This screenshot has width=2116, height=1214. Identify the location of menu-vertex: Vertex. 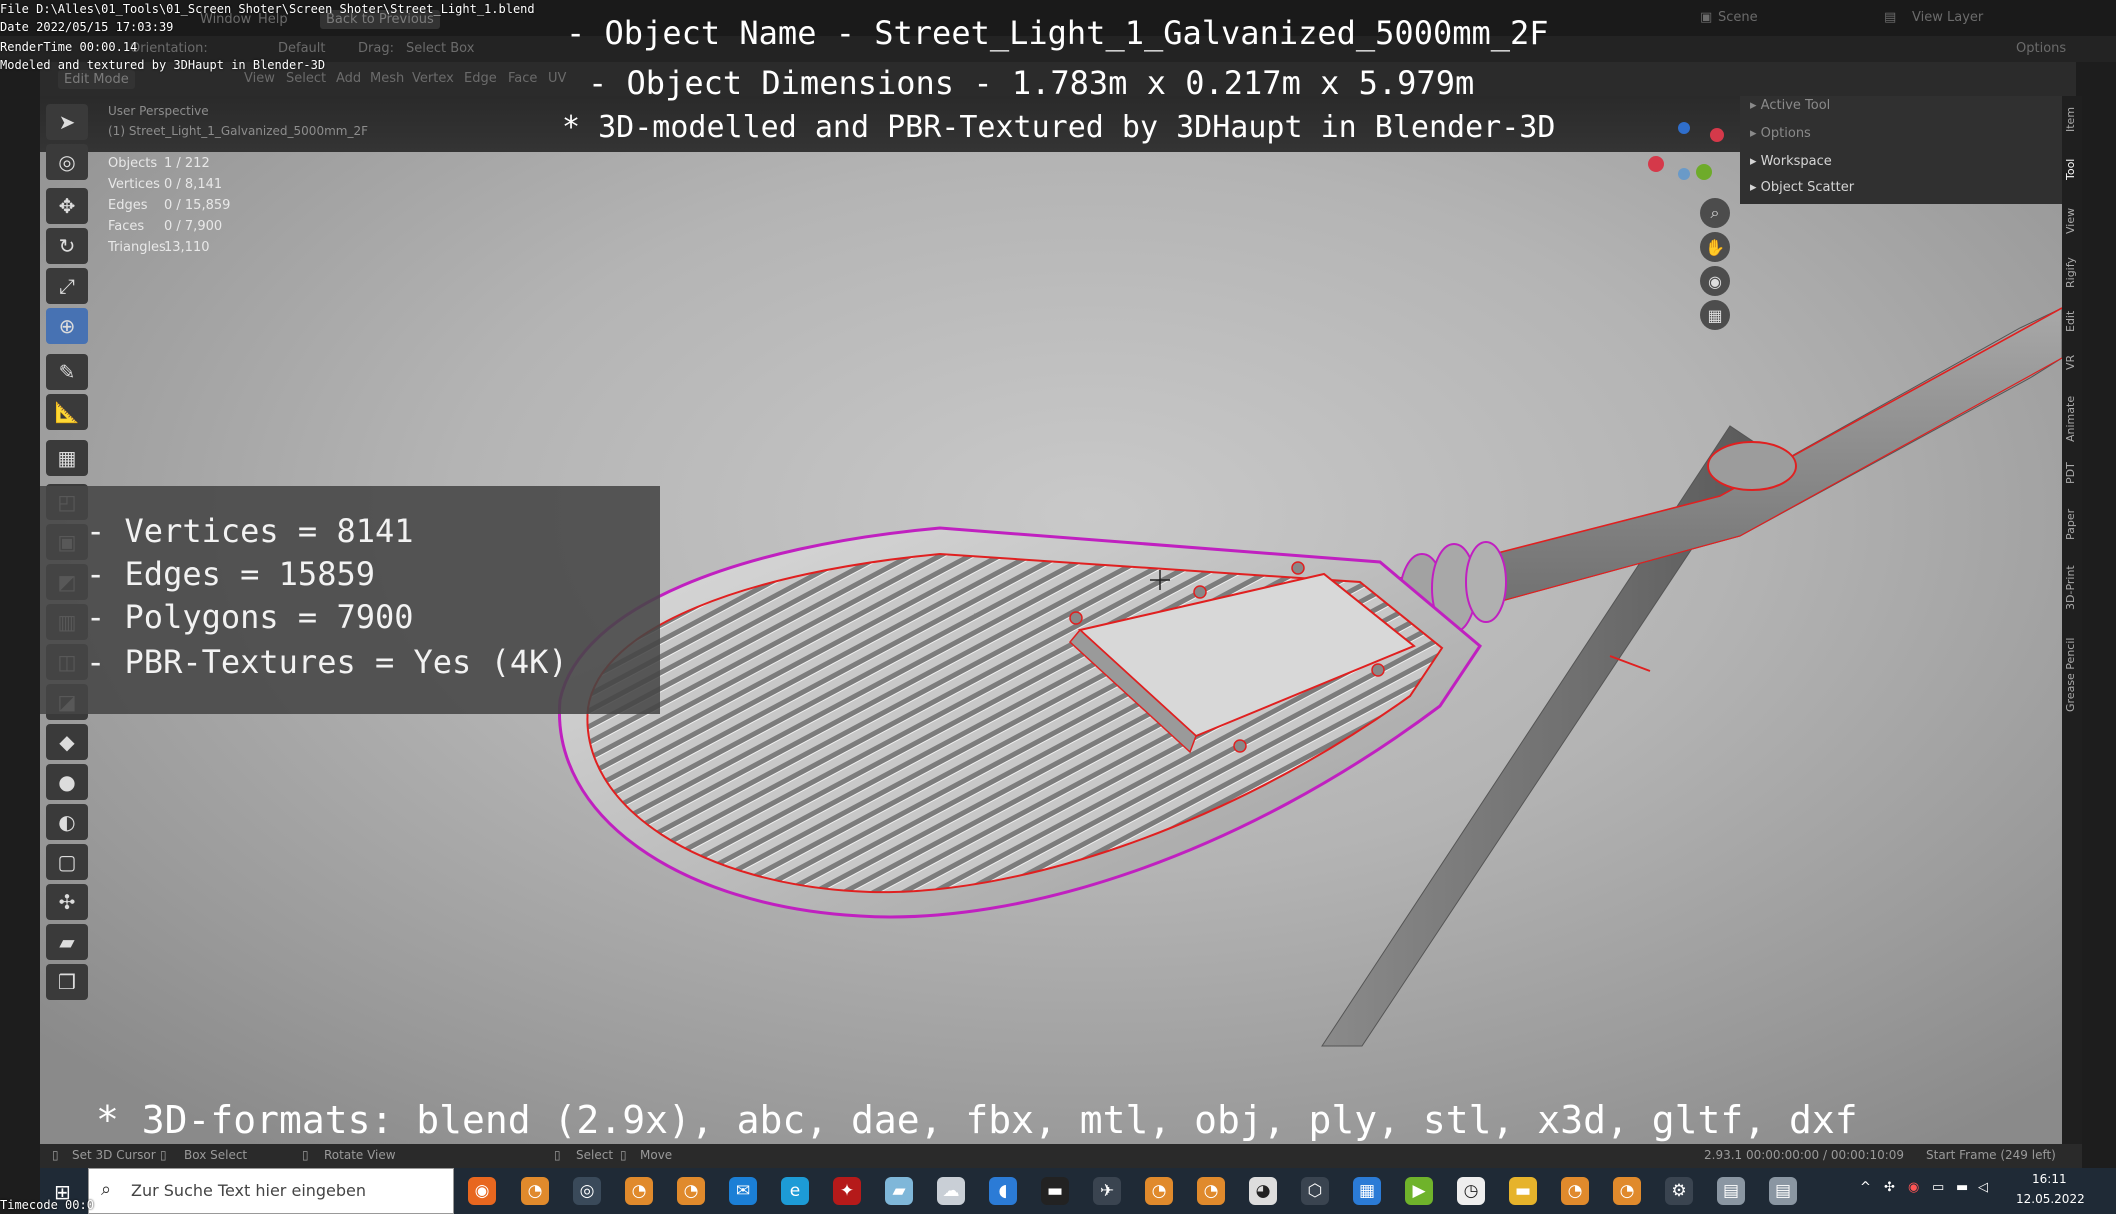
(433, 78).